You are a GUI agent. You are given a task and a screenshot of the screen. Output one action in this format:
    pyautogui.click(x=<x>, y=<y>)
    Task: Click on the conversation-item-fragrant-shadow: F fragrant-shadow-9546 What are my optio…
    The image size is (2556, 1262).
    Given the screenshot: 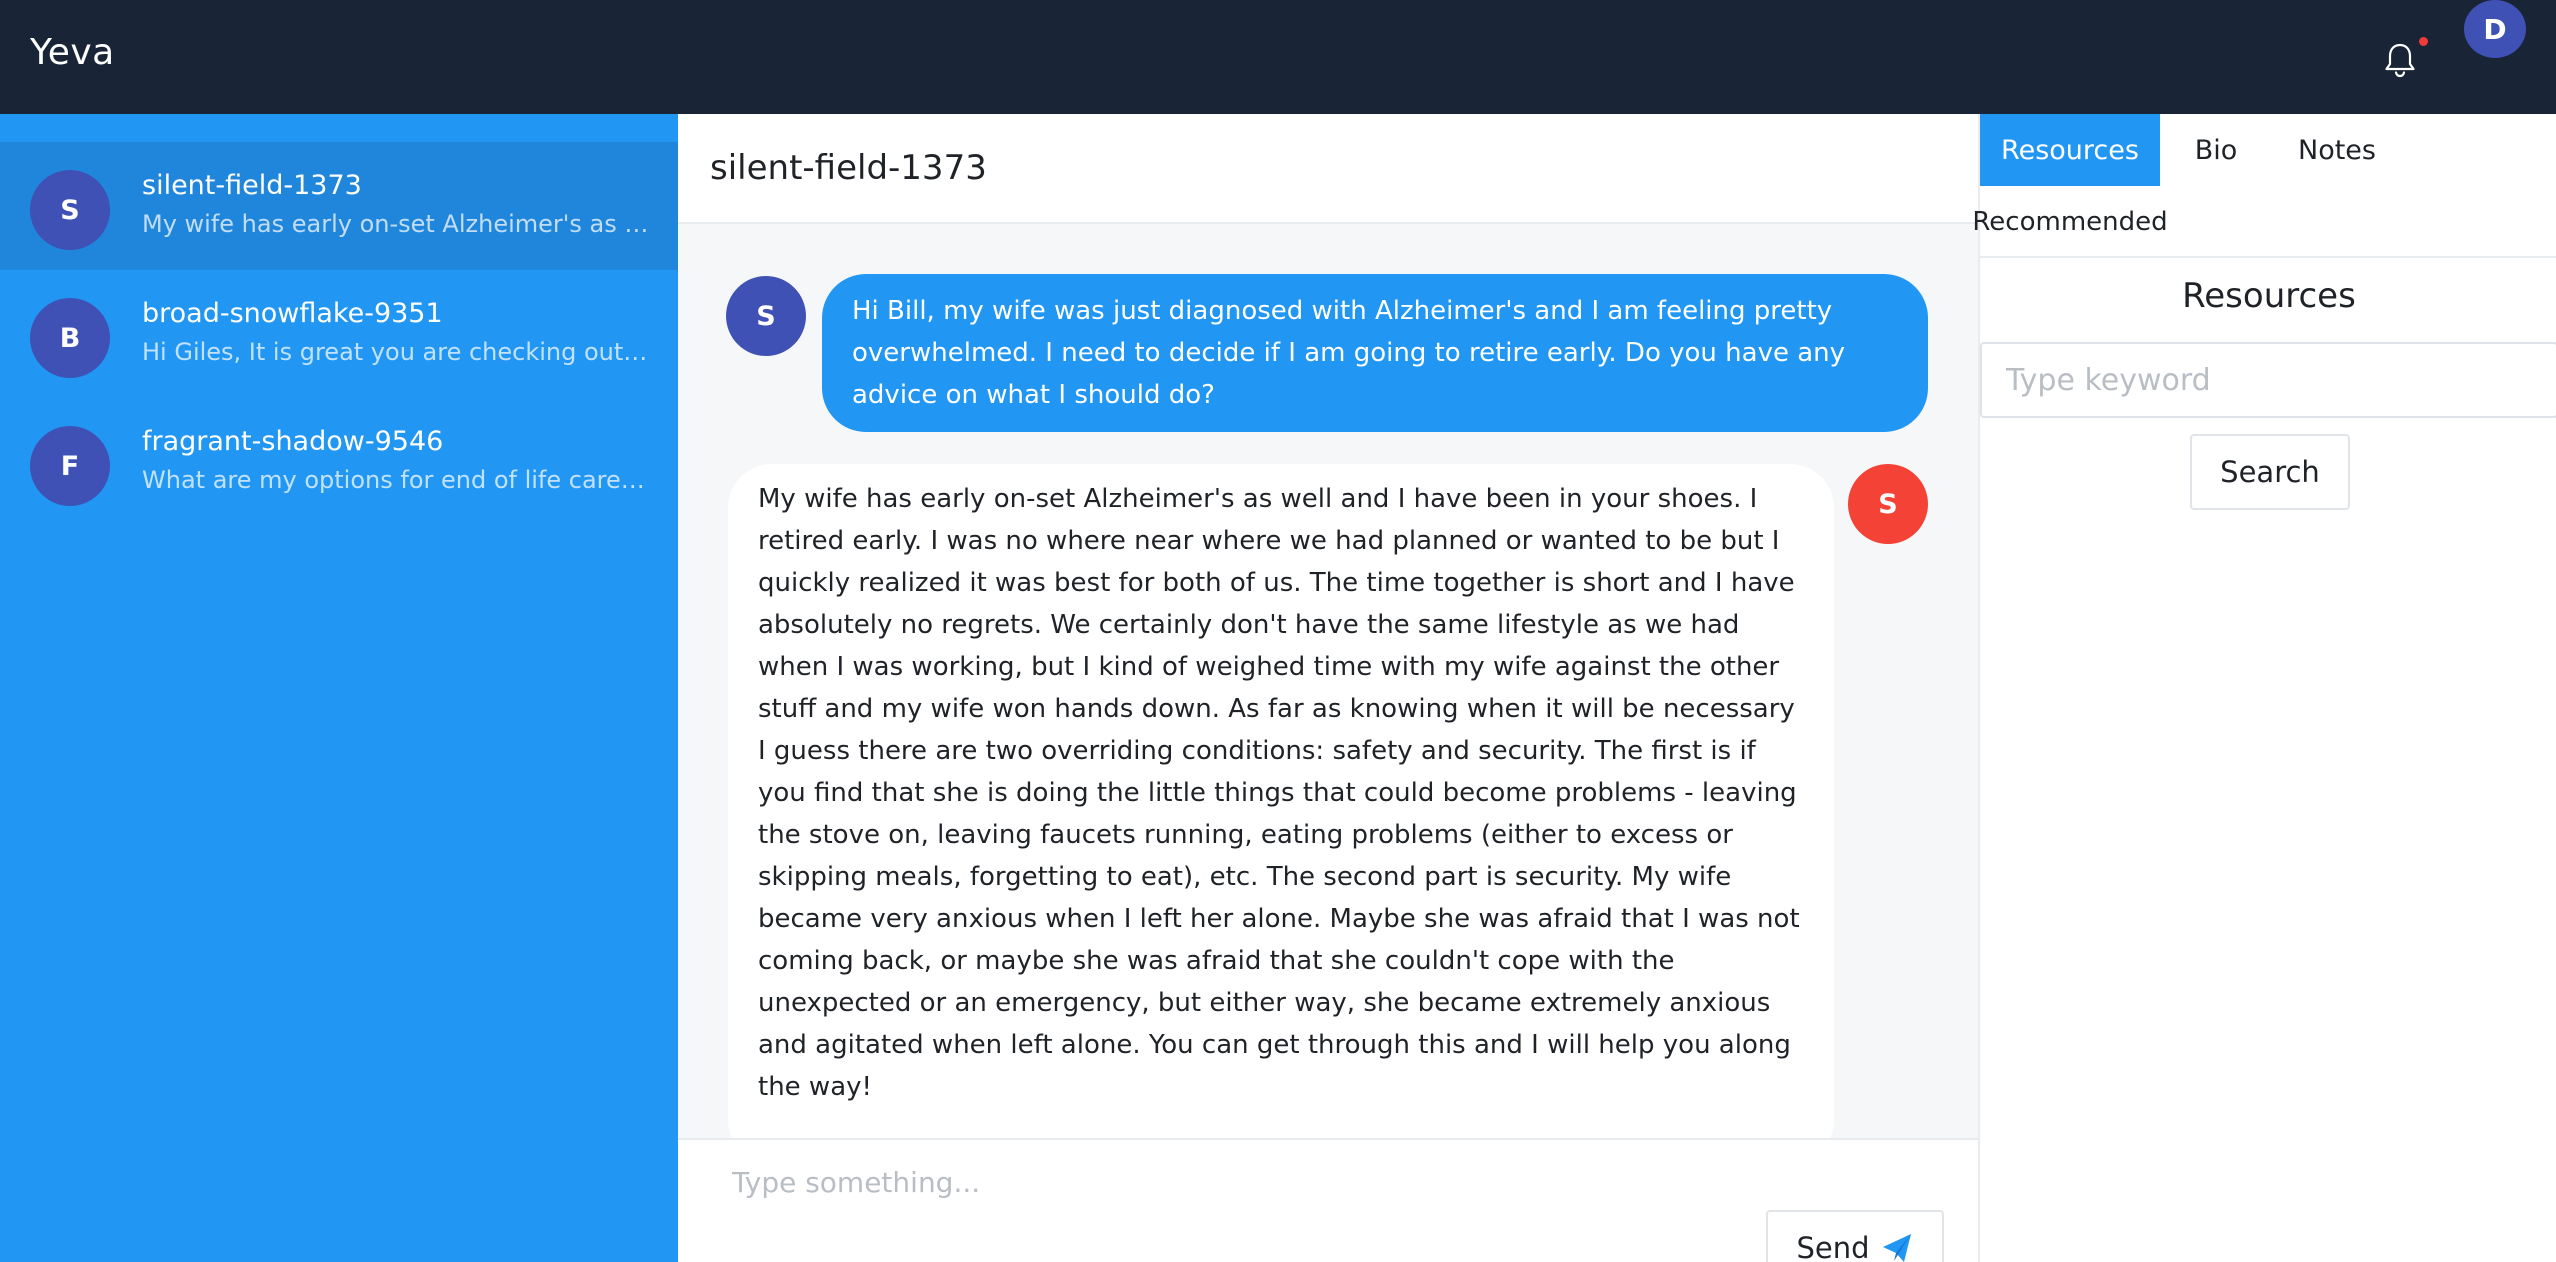 What is the action you would take?
    pyautogui.click(x=339, y=462)
    